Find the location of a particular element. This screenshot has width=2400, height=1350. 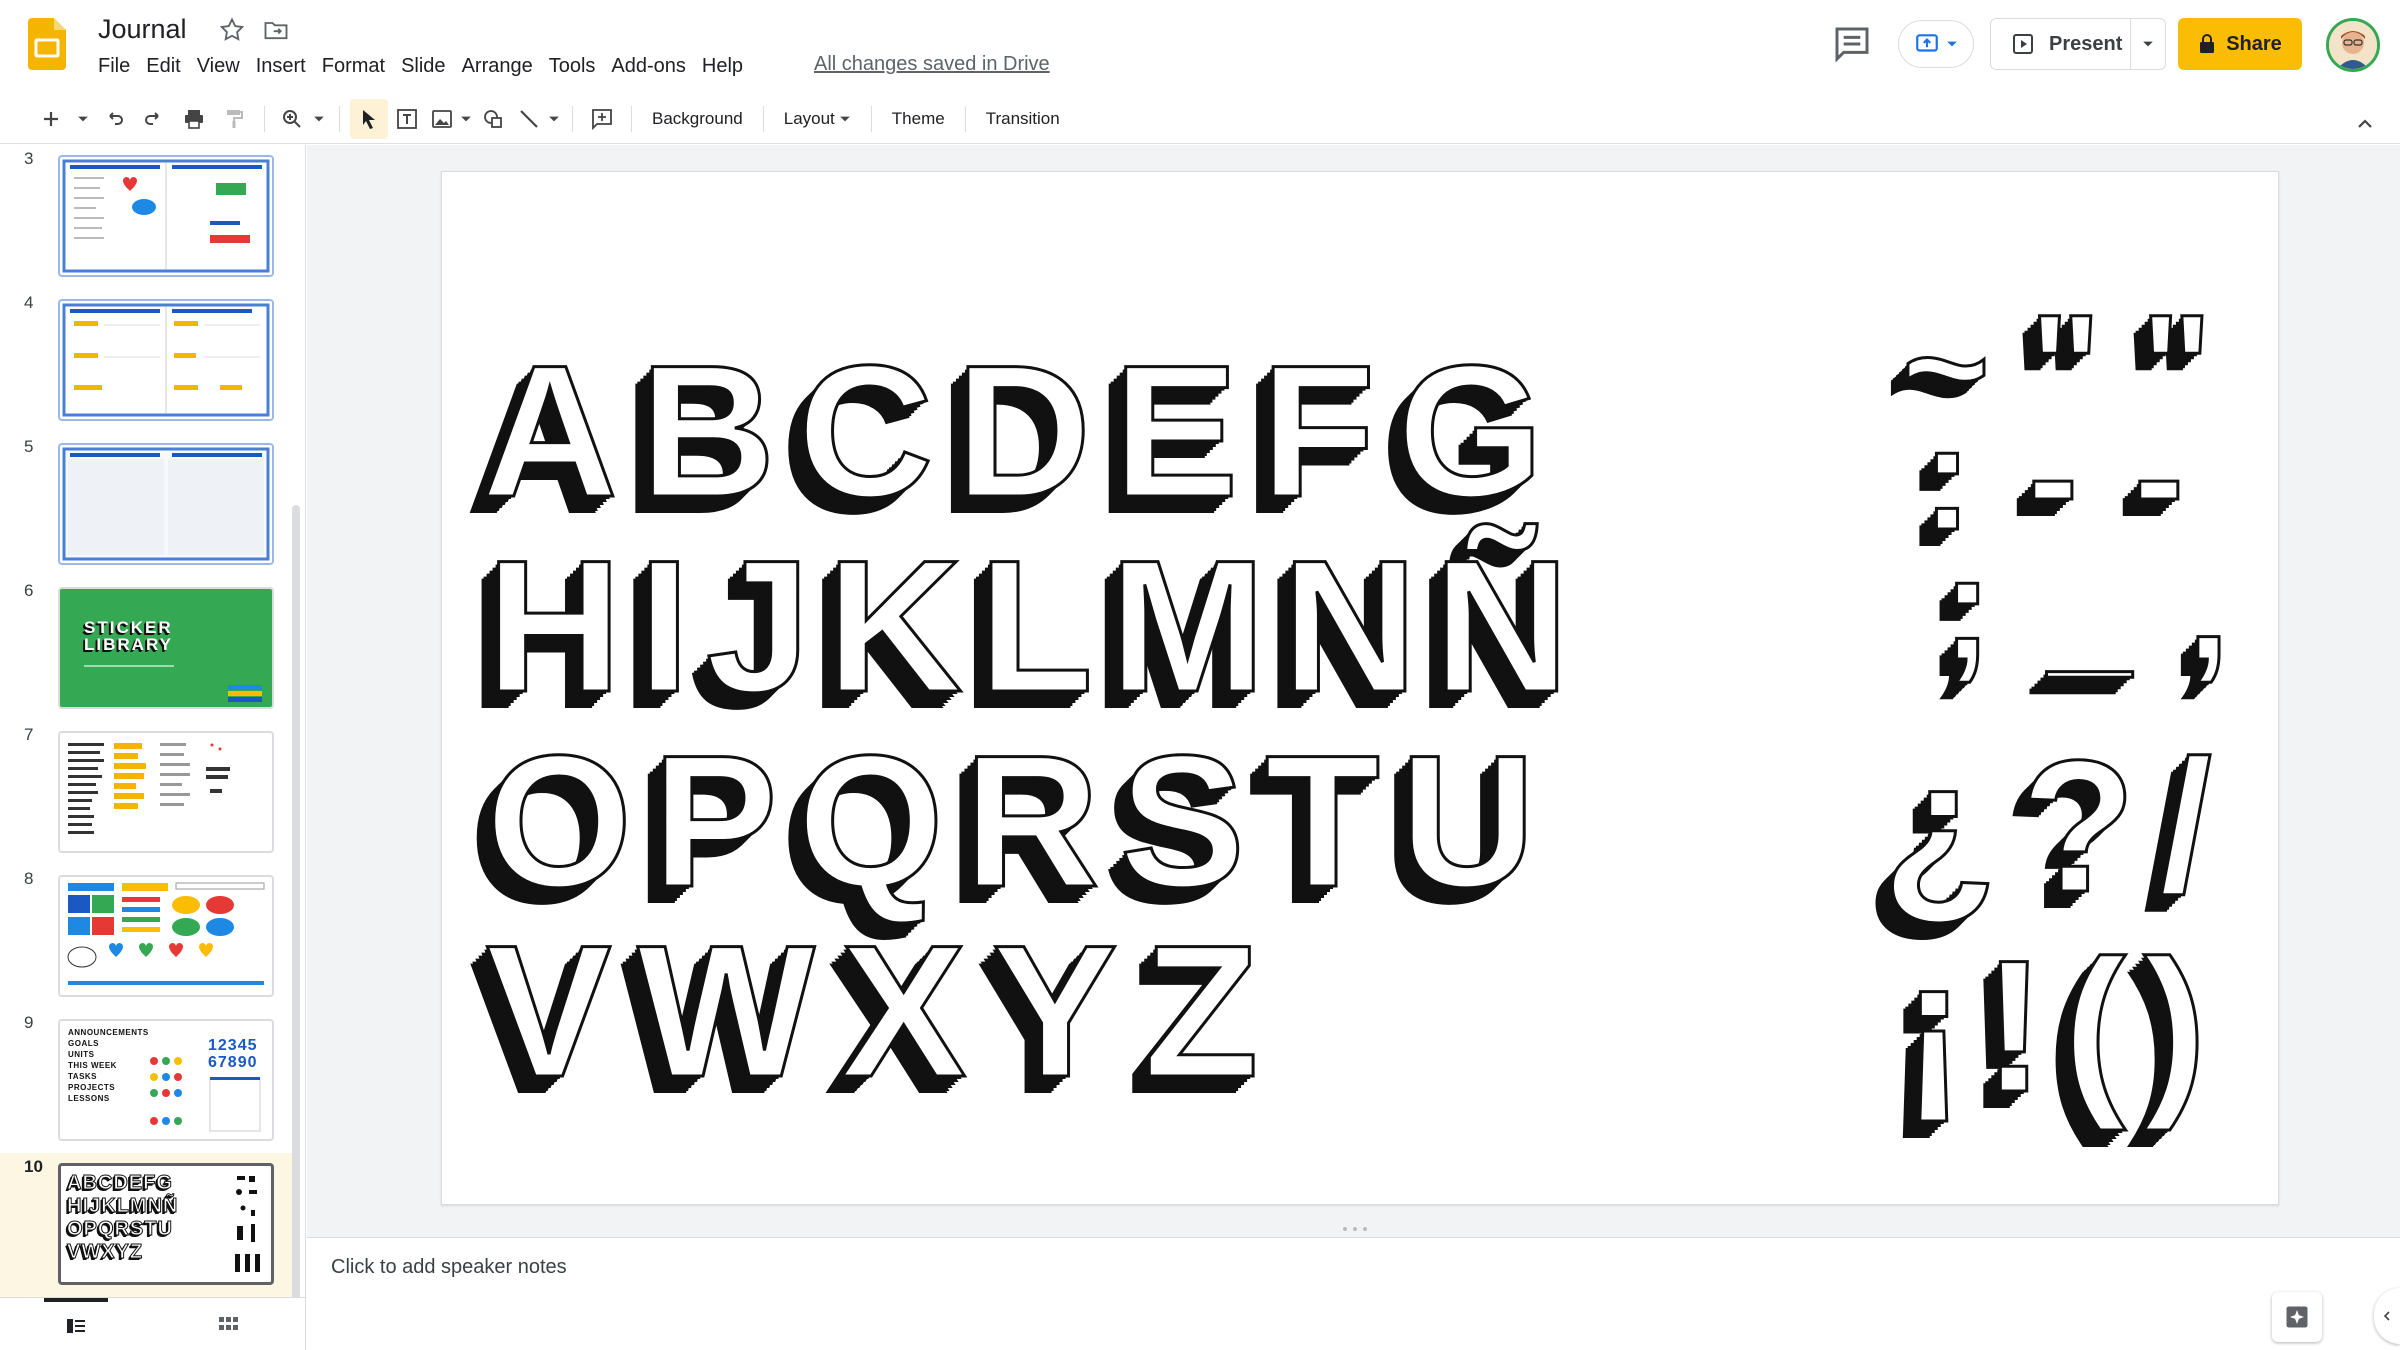

explore-button is located at coordinates (2297, 1317).